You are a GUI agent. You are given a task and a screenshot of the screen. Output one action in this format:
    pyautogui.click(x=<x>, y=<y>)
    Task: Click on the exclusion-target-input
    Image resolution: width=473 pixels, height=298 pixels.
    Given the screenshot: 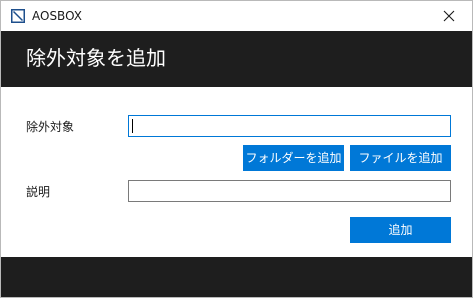 What is the action you would take?
    pyautogui.click(x=289, y=126)
    